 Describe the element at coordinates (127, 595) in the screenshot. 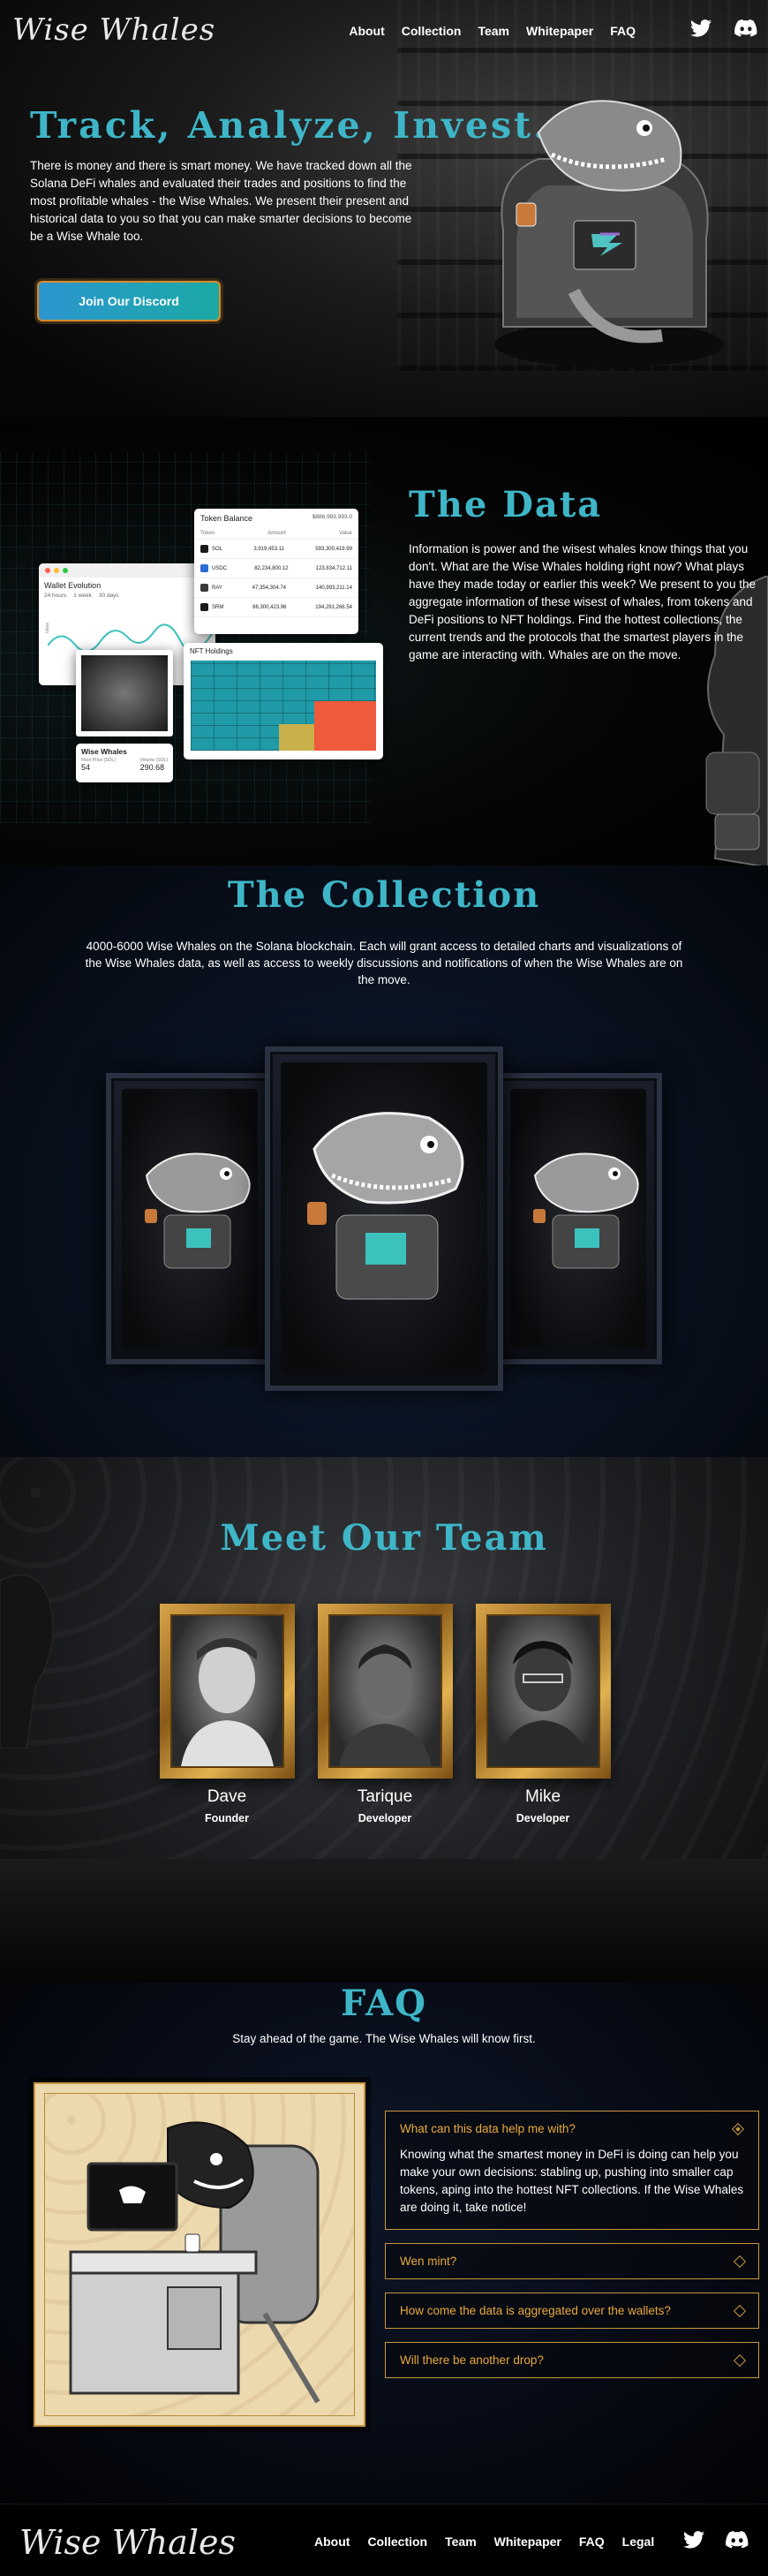

I see `wallet-filters: 24 hours 1 week 30 days` at that location.